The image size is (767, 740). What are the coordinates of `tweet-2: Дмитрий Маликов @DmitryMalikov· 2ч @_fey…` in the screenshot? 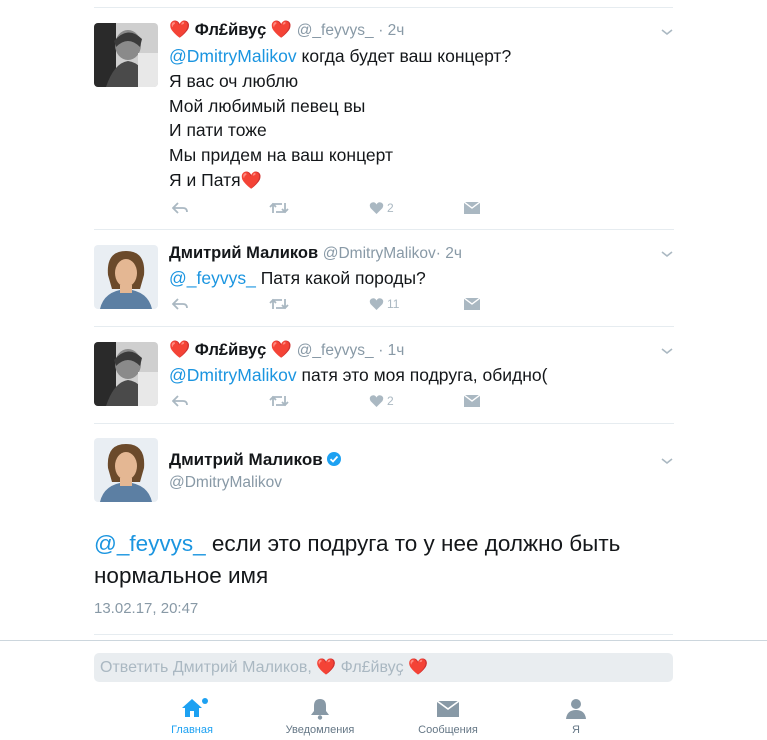 It's located at (384, 278).